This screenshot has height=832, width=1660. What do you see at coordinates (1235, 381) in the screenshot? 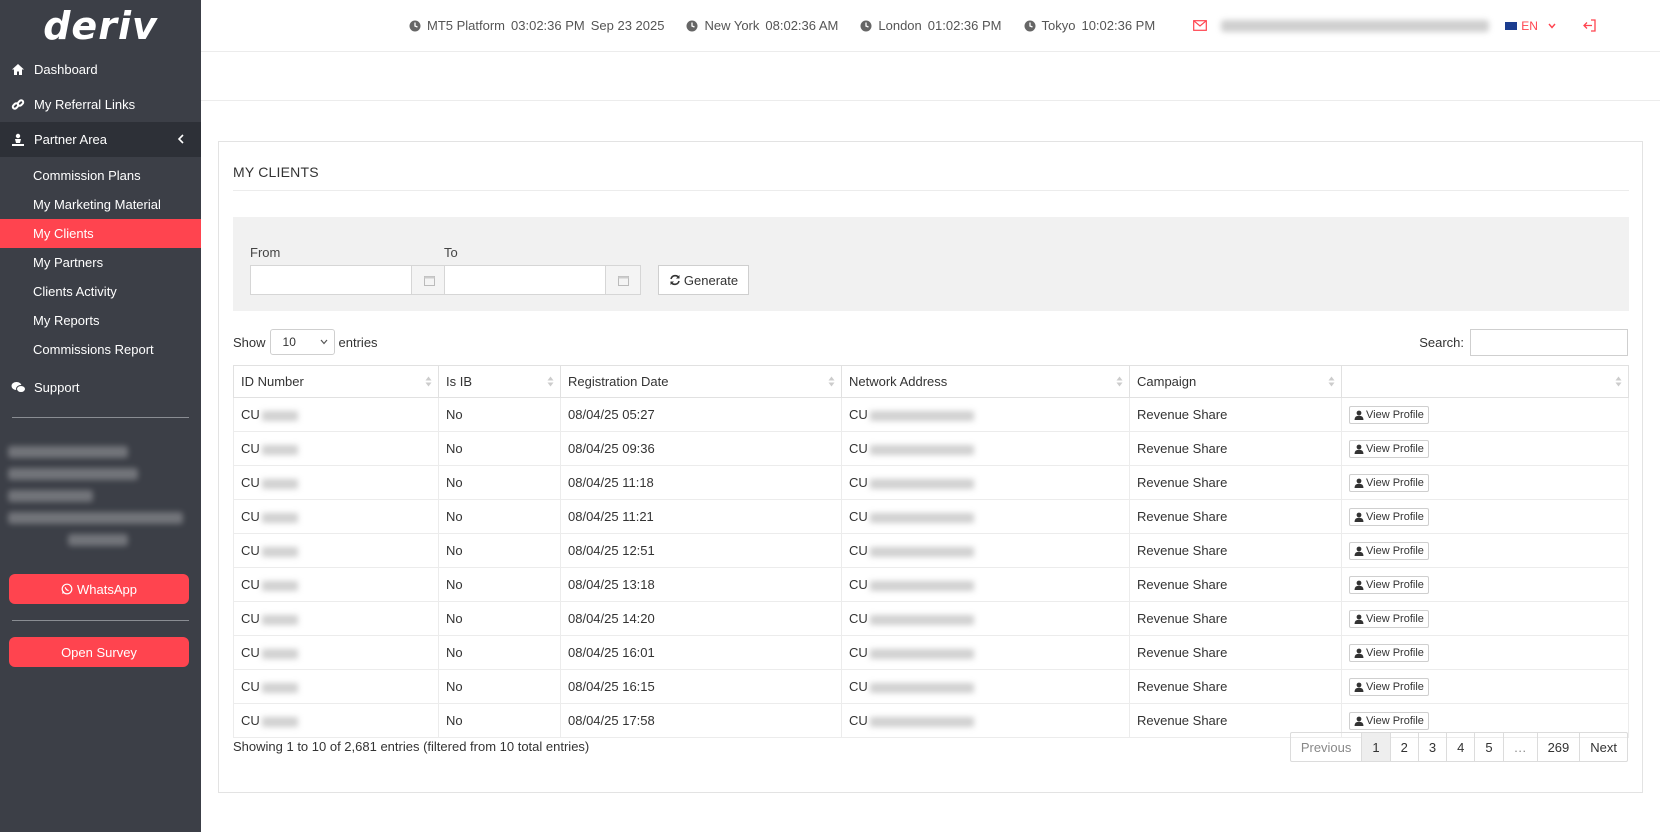
I see `column-header: Campaign` at bounding box center [1235, 381].